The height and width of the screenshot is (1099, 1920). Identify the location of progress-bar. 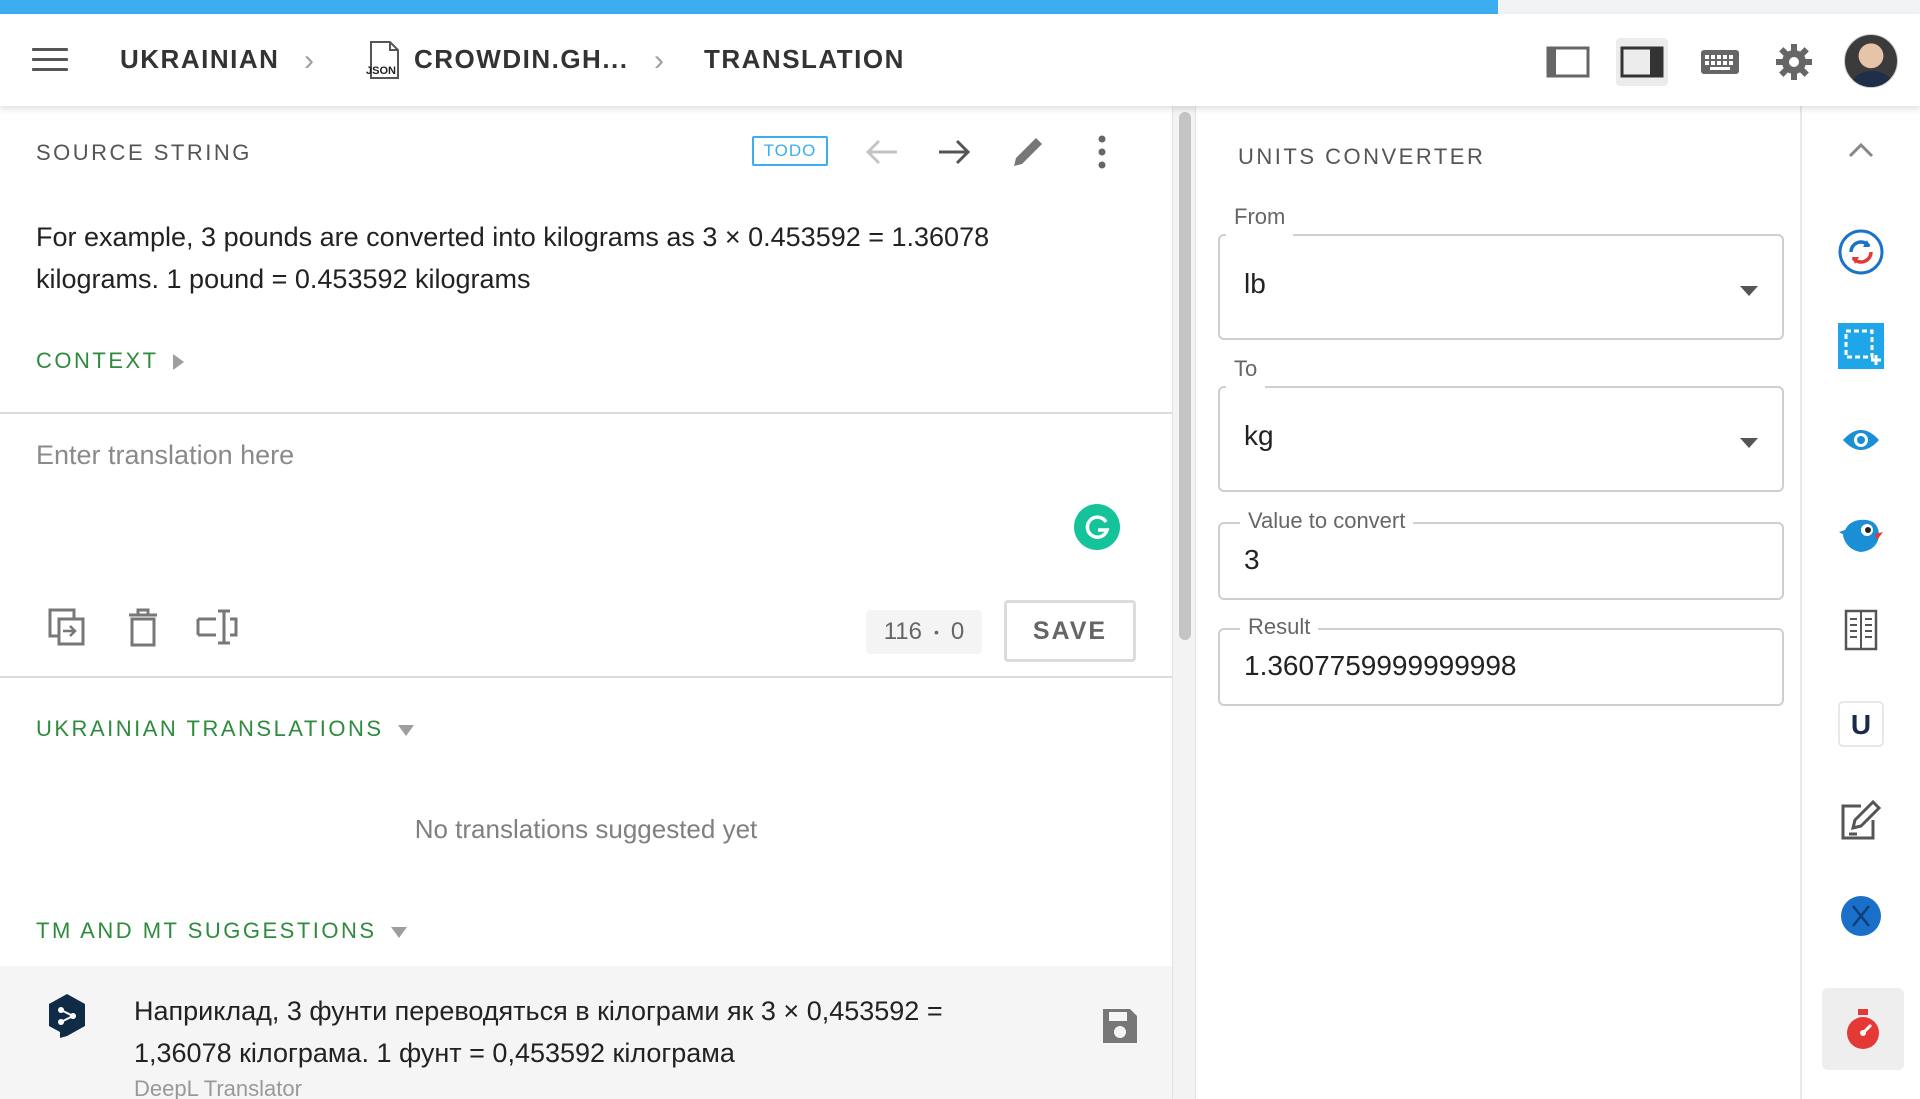
(960, 7).